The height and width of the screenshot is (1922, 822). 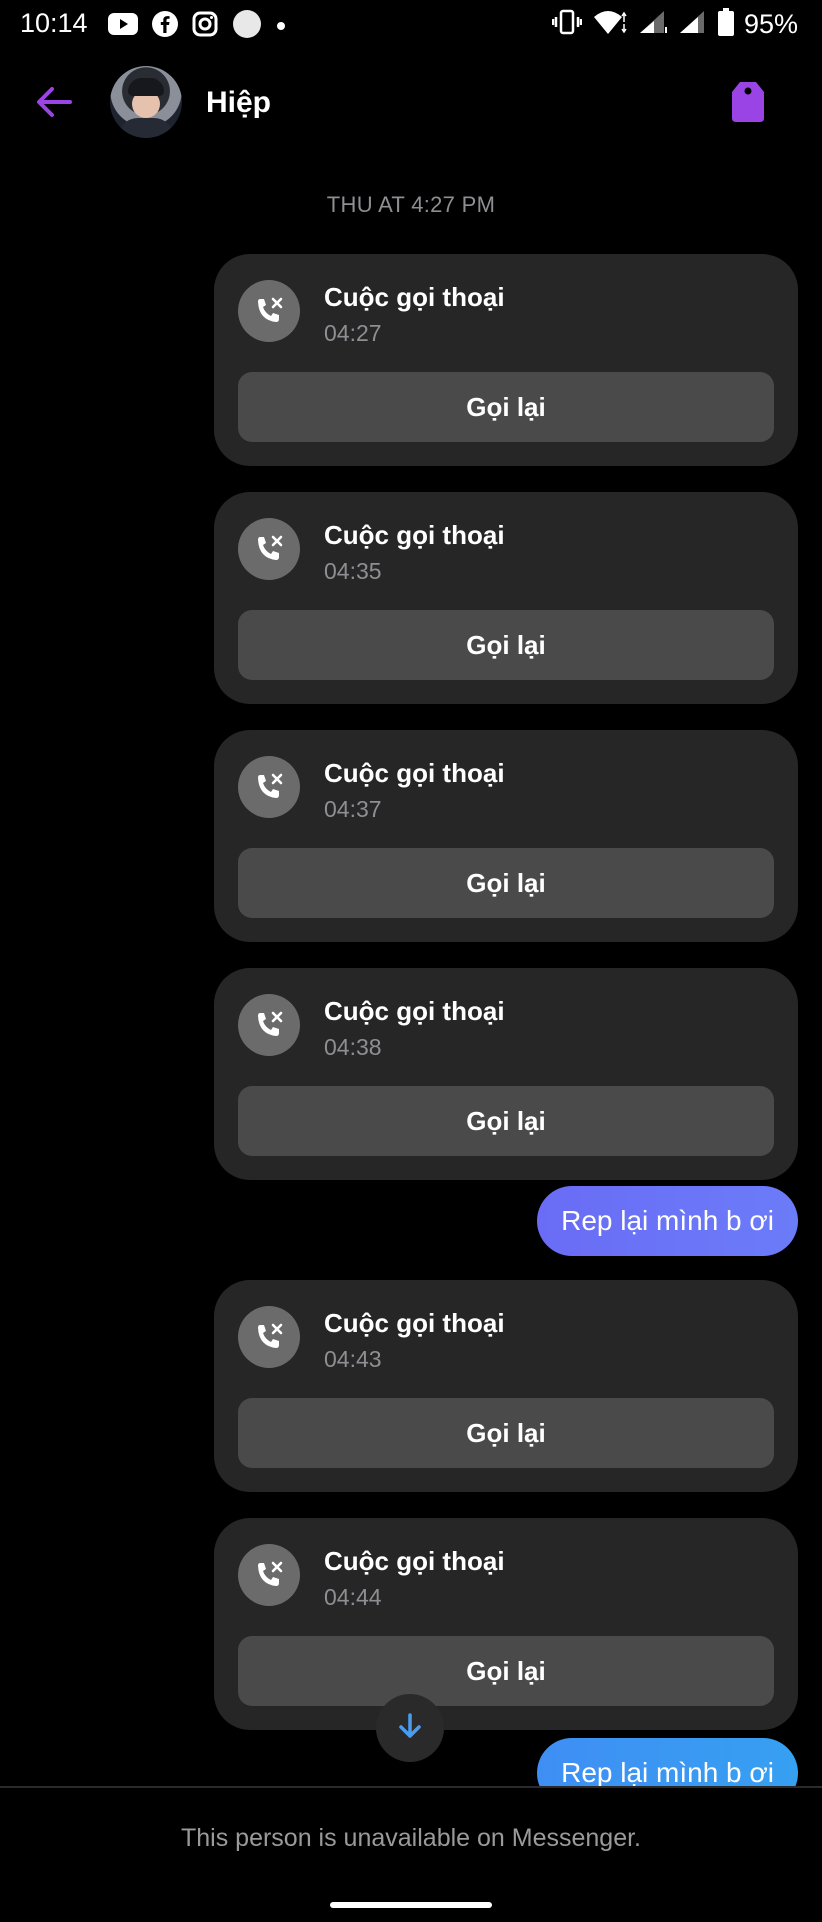 What do you see at coordinates (411, 103) in the screenshot?
I see `conversation-header: Hiệp` at bounding box center [411, 103].